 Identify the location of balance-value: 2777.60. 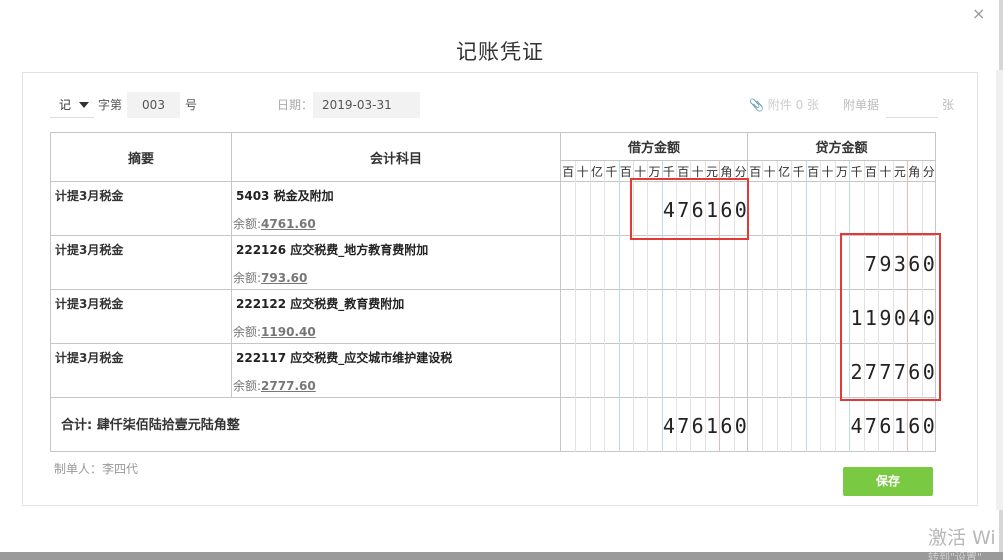
(288, 386).